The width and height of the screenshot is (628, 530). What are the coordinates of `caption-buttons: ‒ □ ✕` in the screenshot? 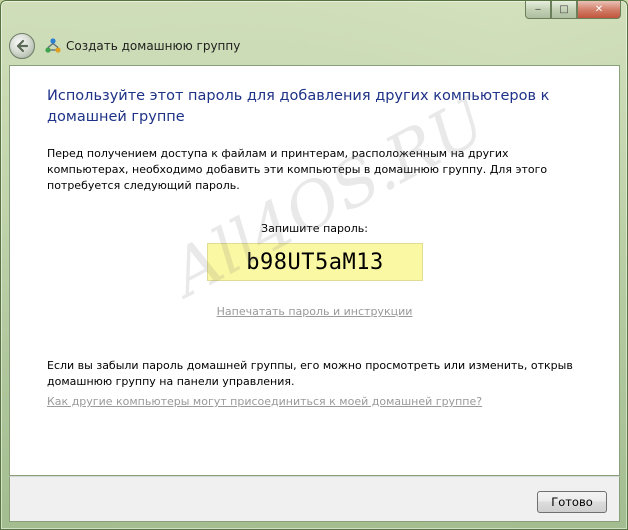 It's located at (573, 10).